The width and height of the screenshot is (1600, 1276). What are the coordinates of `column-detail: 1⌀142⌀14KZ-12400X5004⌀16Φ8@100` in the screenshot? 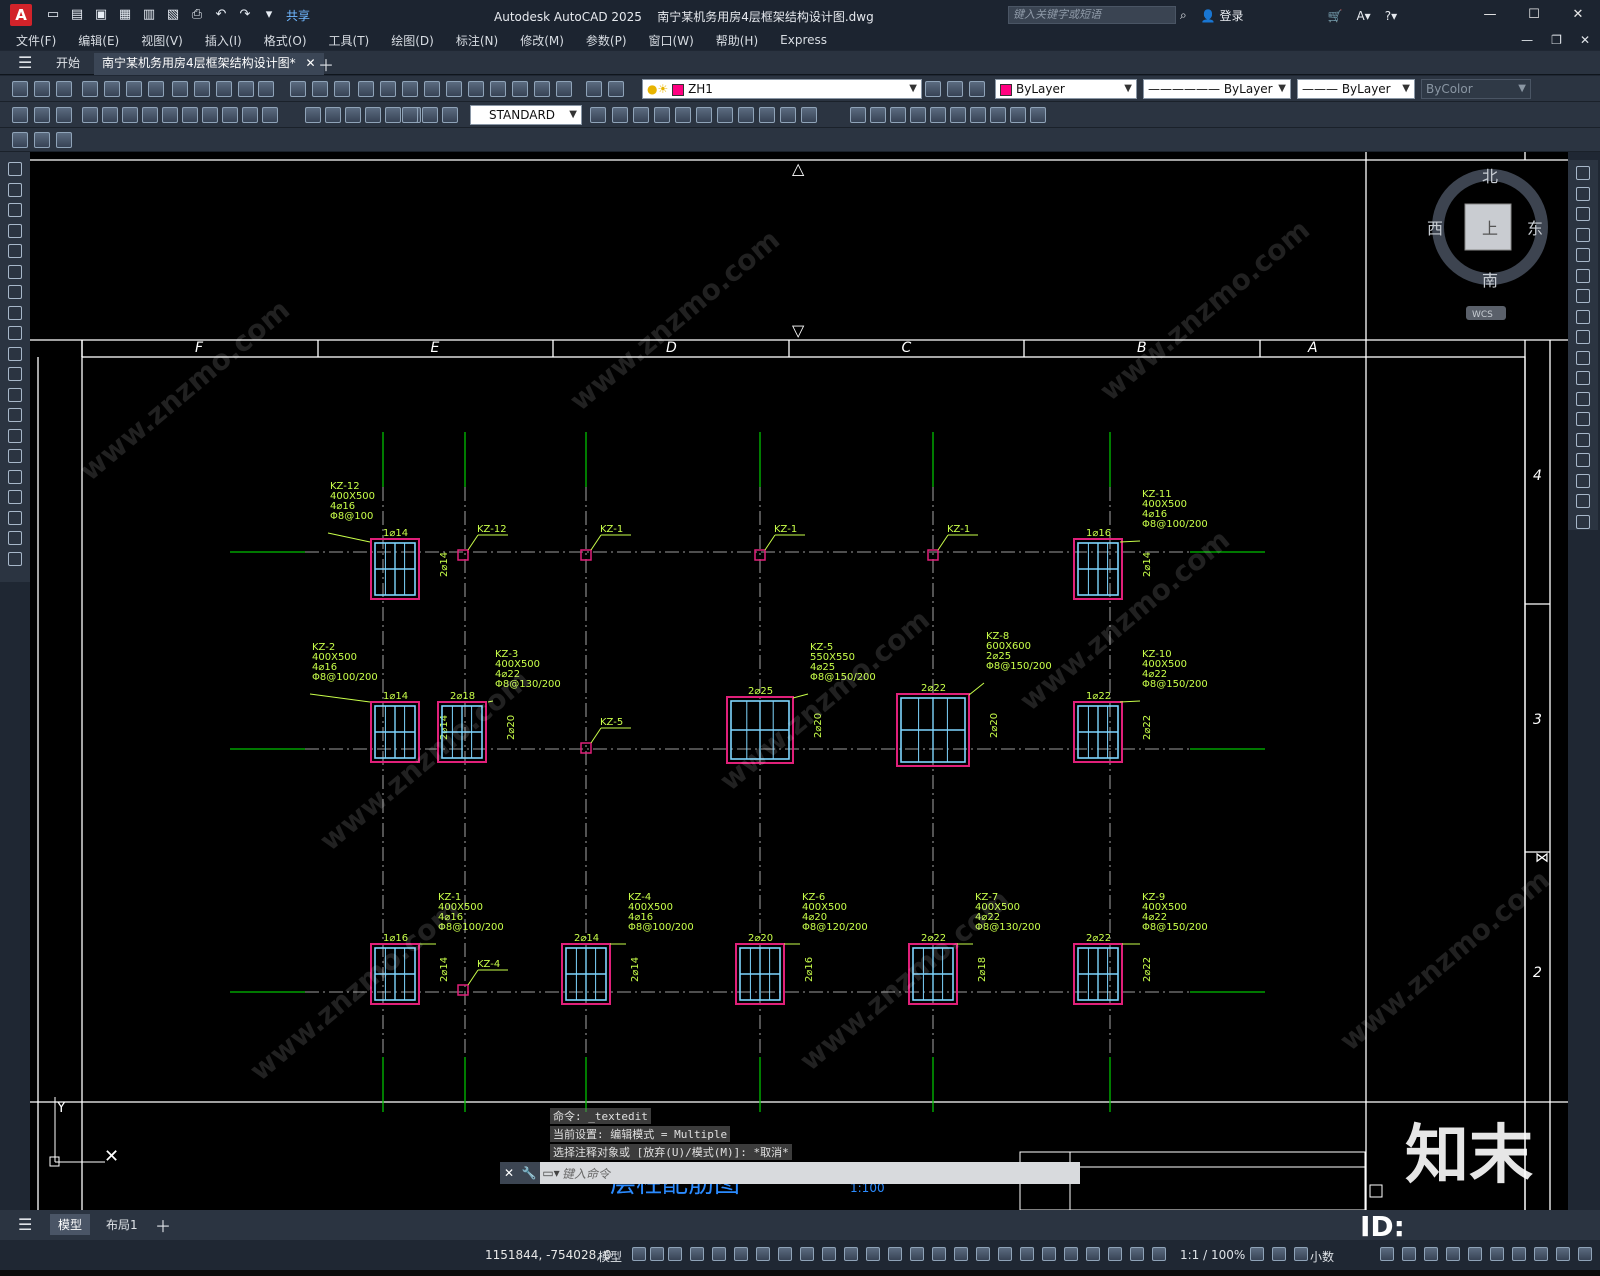 It's located at (388, 540).